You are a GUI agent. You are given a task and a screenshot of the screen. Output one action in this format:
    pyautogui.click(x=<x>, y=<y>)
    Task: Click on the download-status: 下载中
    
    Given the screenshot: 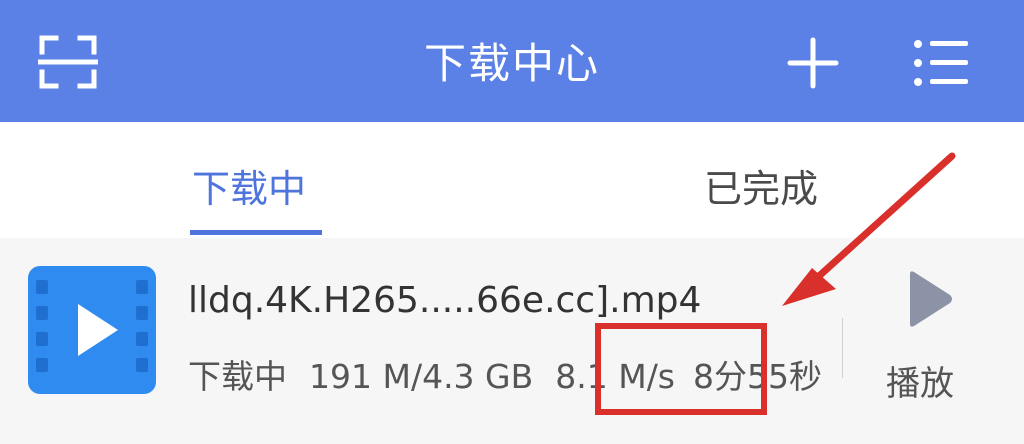 What is the action you would take?
    pyautogui.click(x=237, y=376)
    